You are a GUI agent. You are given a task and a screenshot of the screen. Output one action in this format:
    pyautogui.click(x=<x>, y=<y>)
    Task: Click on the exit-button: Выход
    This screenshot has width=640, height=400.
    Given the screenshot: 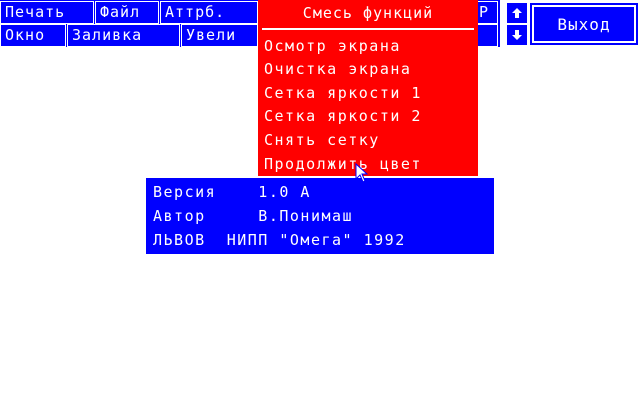 What is the action you would take?
    pyautogui.click(x=584, y=24)
    